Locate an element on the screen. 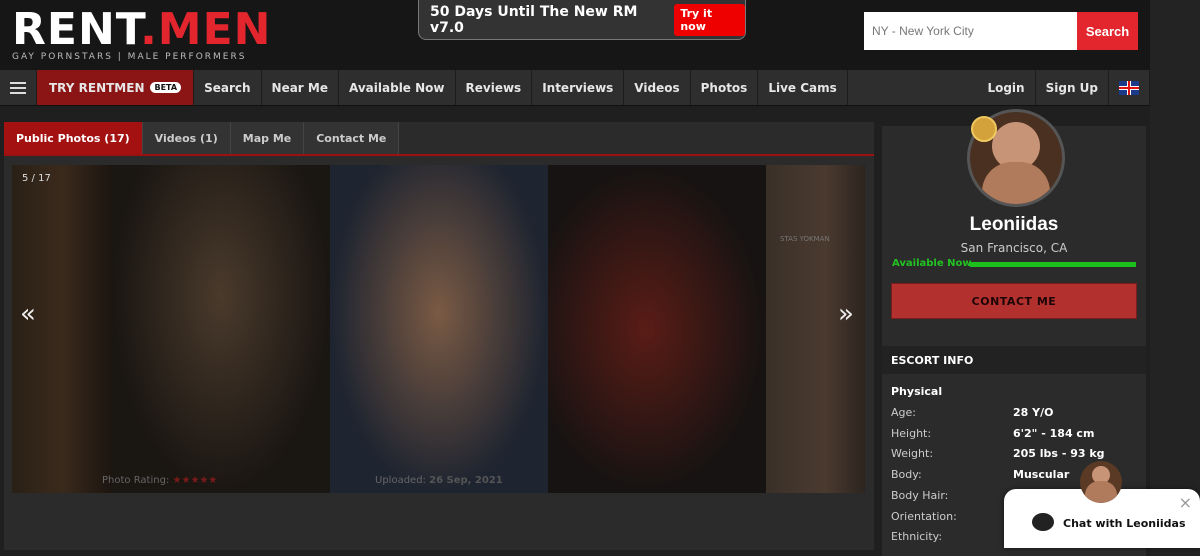  try-rentmen-button: TRY RENTMEN BETA is located at coordinates (116, 87).